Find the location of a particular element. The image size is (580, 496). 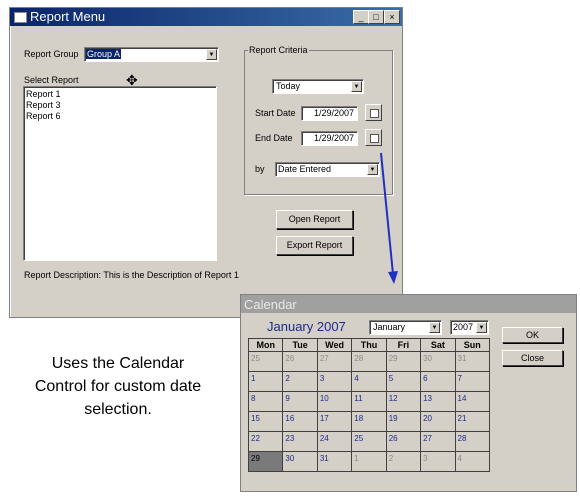

start-date-value: 1/29/2007 is located at coordinates (333, 113).